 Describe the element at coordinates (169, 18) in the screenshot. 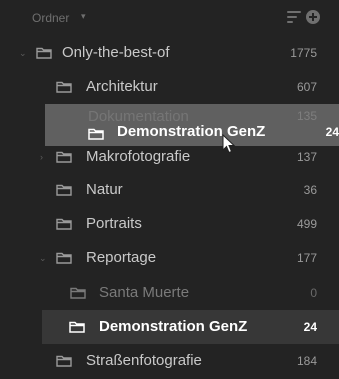

I see `panel-header: Ordner ▾` at that location.